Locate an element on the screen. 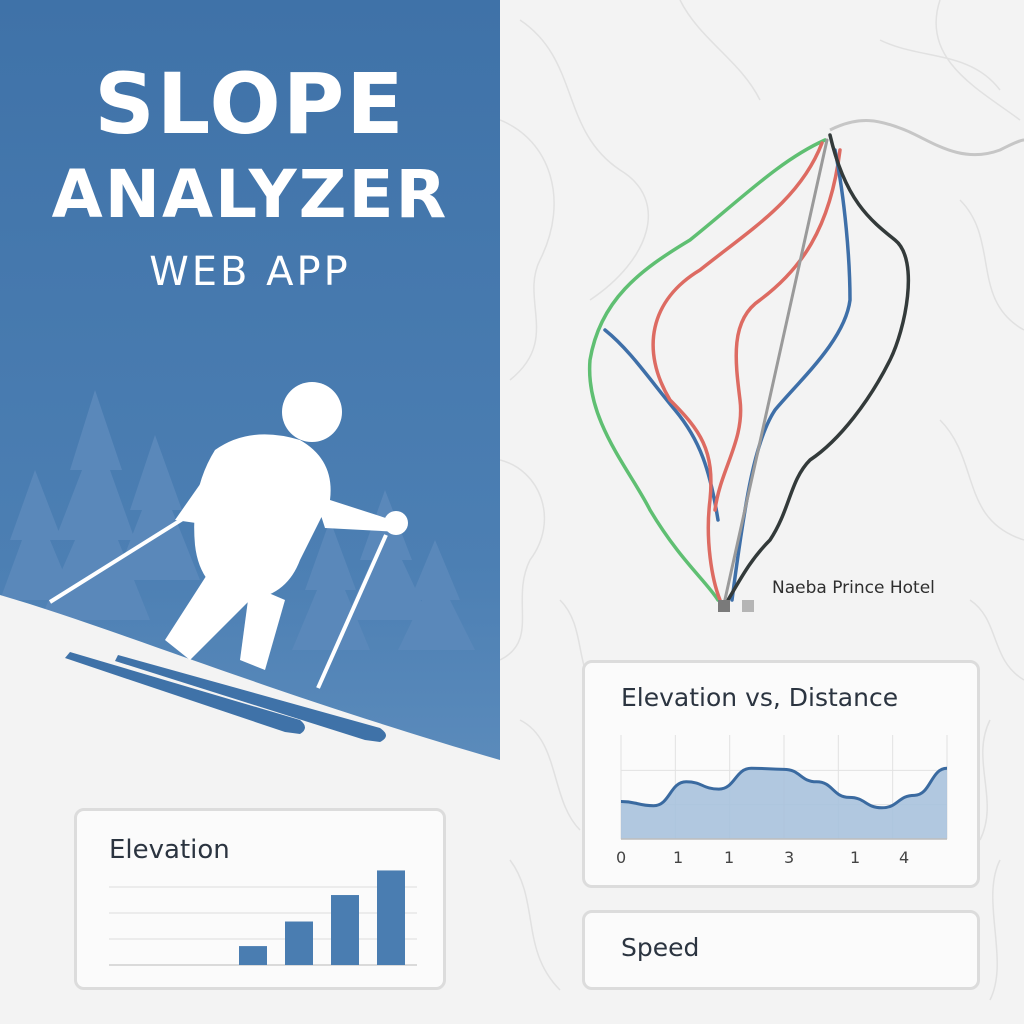  speed-card-title: Speed is located at coordinates (660, 947).